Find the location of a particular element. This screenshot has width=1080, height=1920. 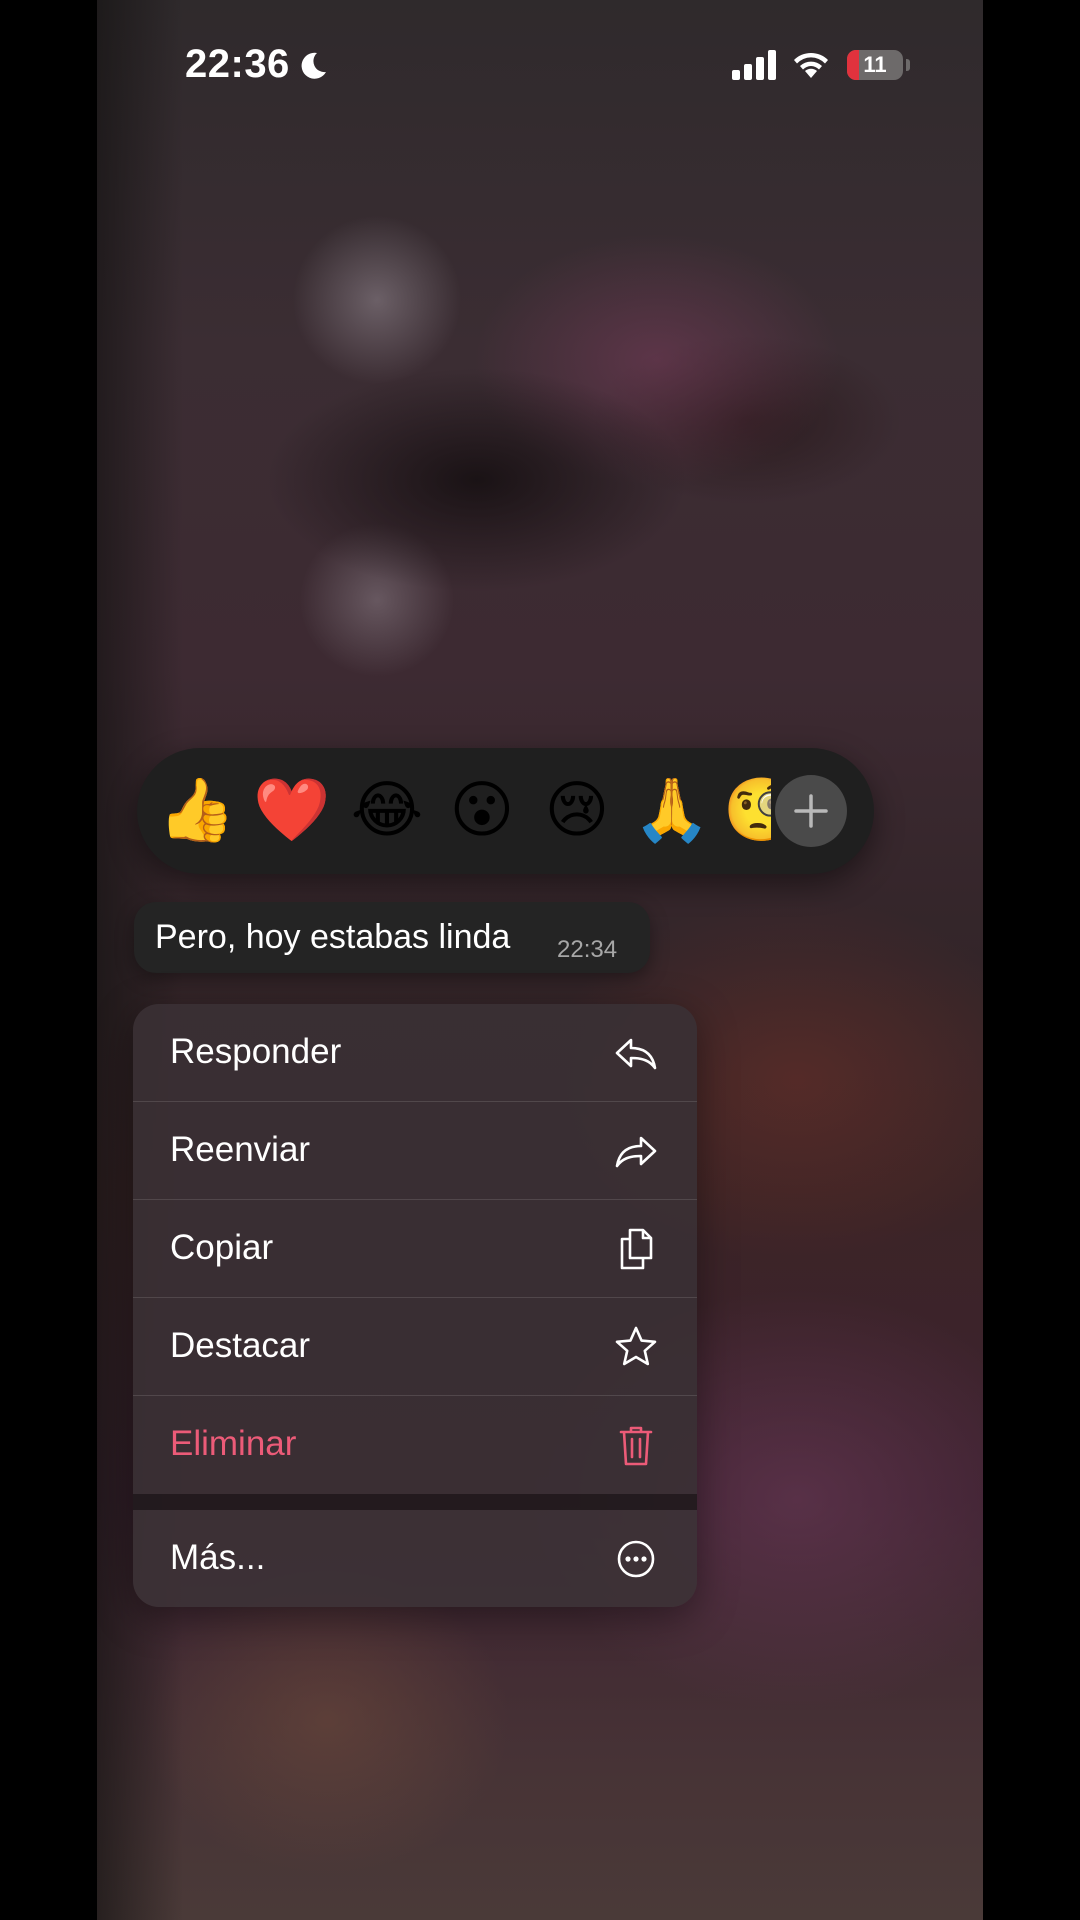

forward-icon is located at coordinates (636, 1152).